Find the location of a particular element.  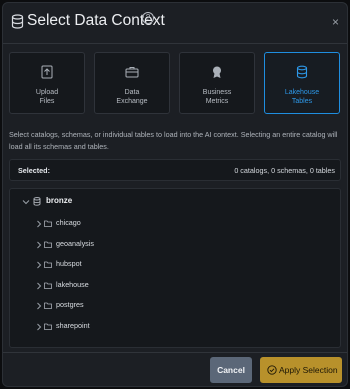

selected-label: Selected: is located at coordinates (34, 170).